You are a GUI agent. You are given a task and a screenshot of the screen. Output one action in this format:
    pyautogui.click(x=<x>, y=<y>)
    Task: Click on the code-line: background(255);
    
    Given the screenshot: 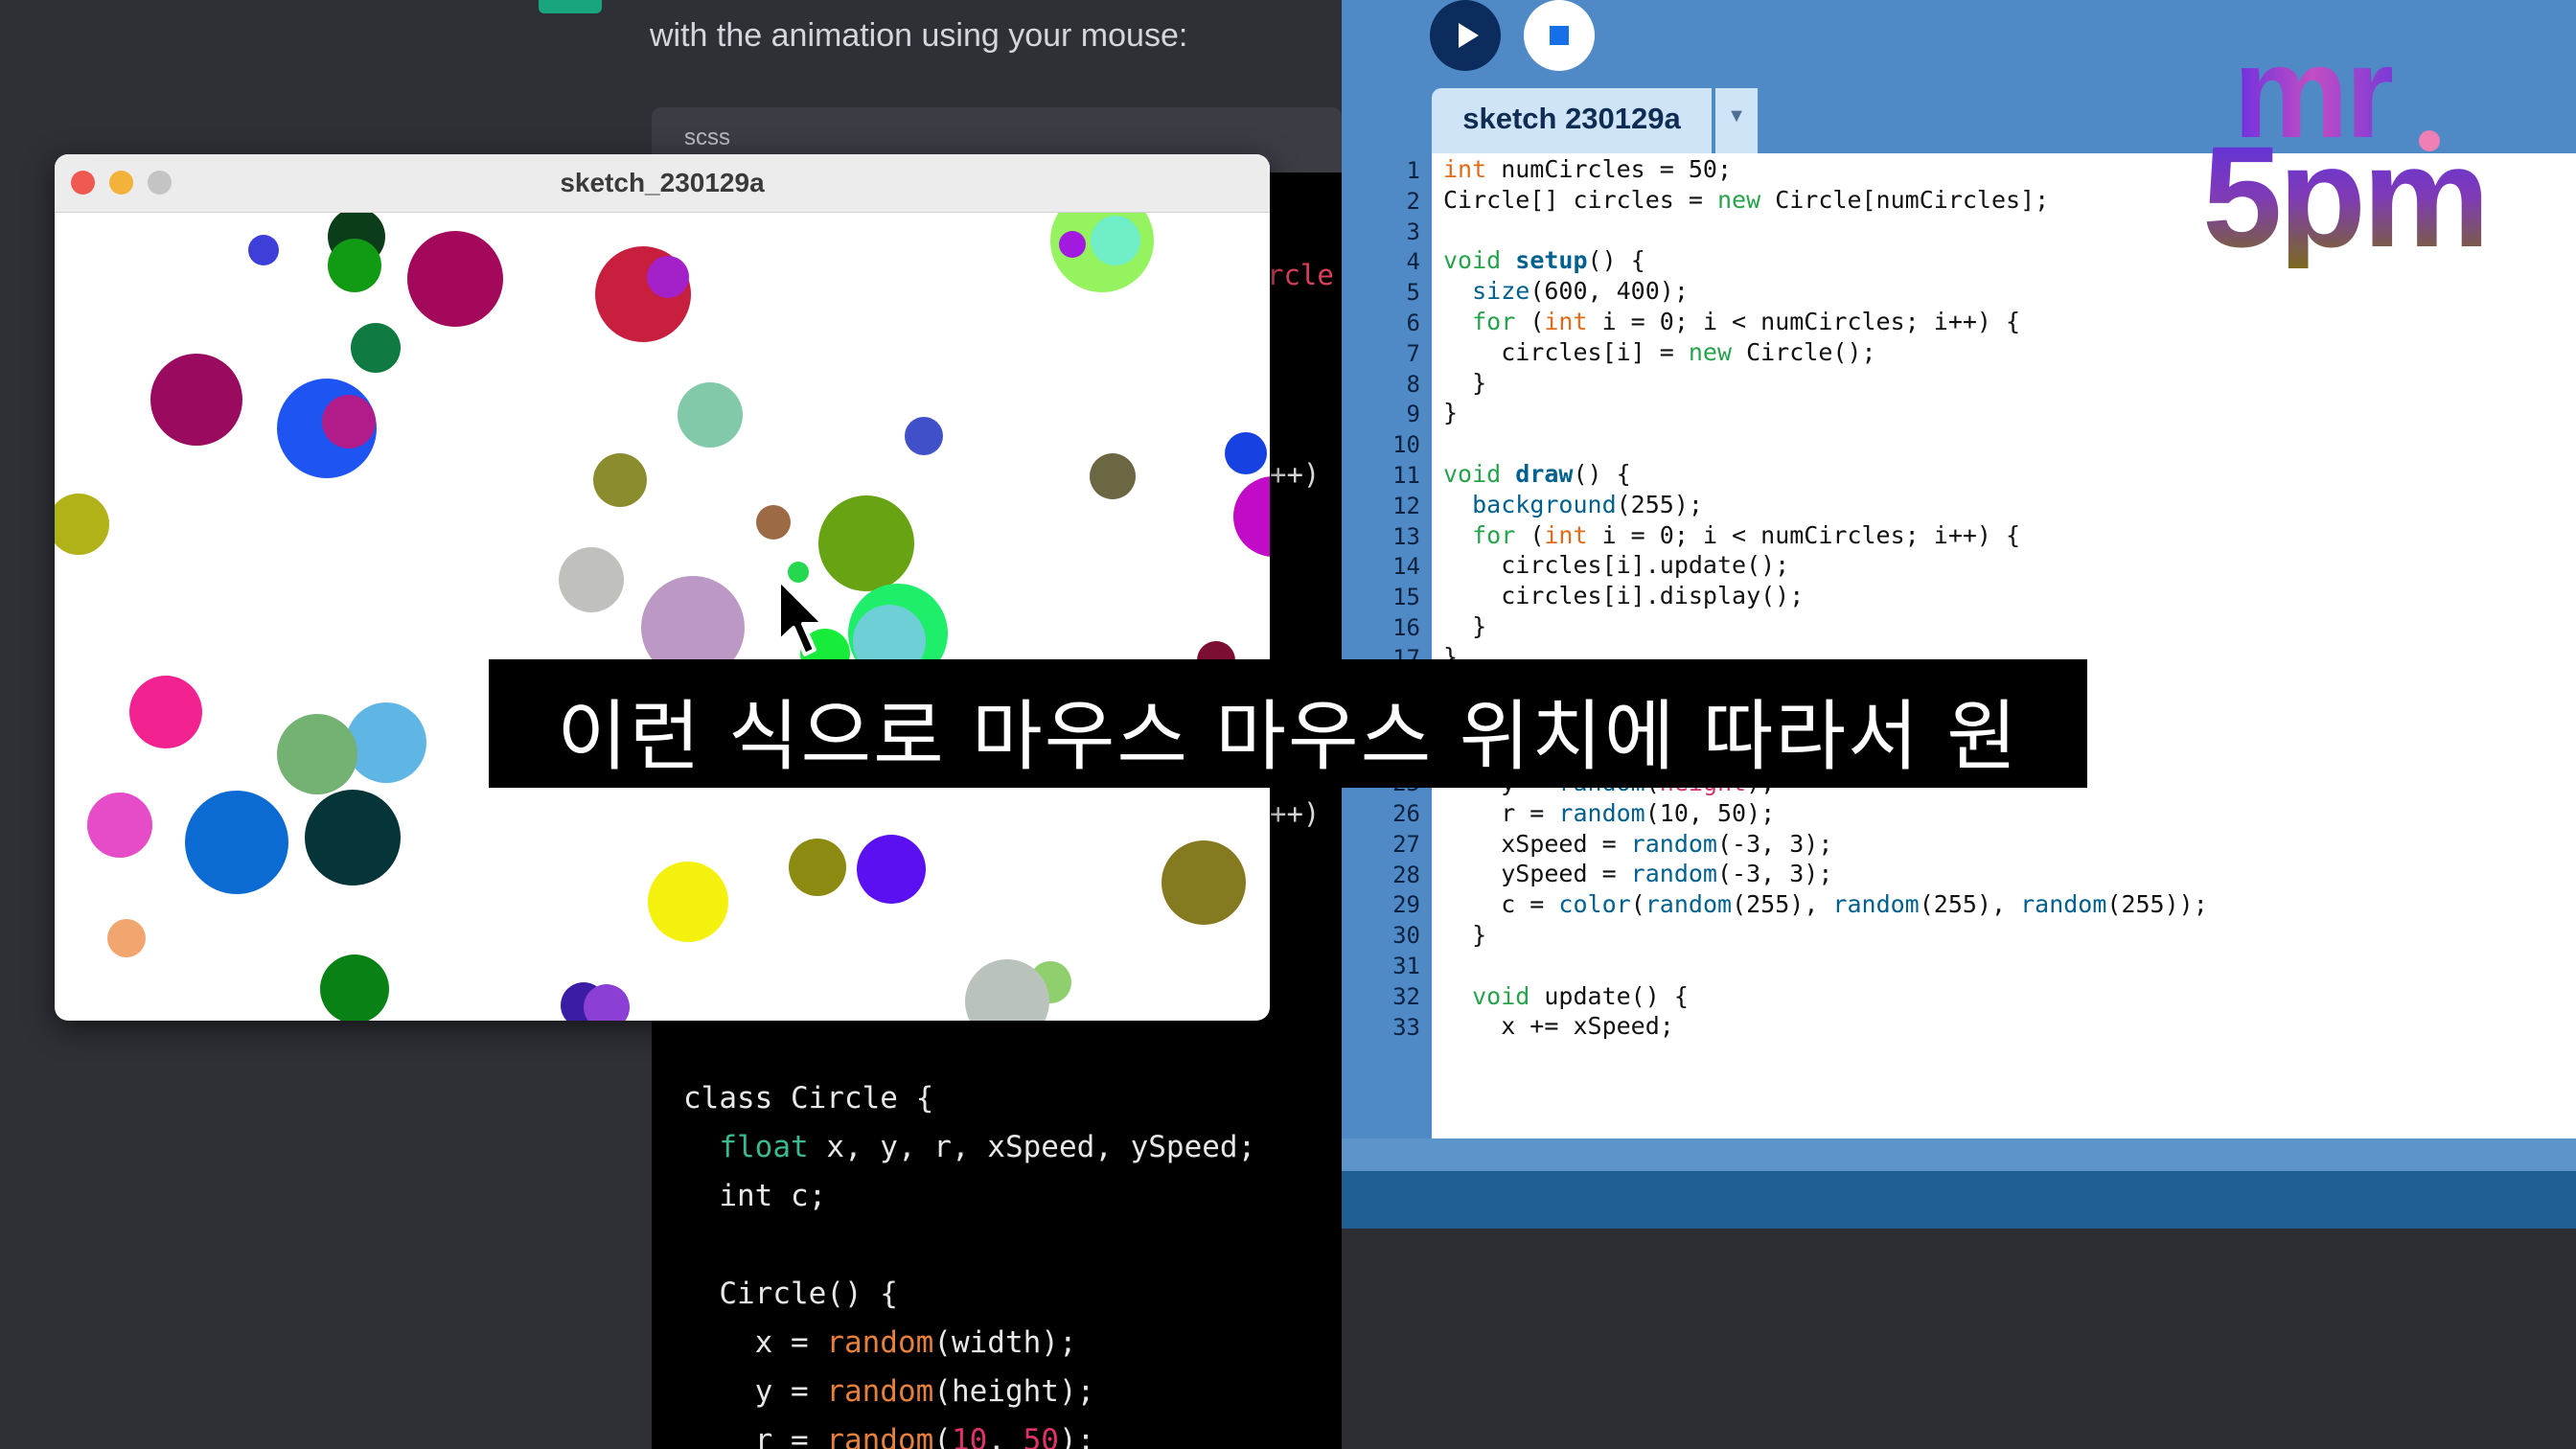 What is the action you would take?
    pyautogui.click(x=1587, y=504)
    